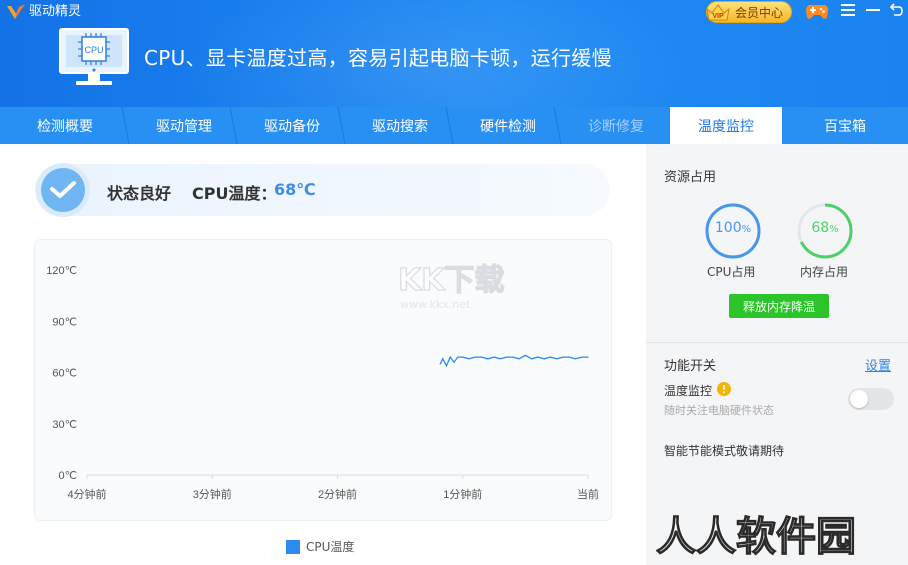 The width and height of the screenshot is (908, 565). Describe the element at coordinates (55, 11) in the screenshot. I see `app-title: 驱动精灵` at that location.